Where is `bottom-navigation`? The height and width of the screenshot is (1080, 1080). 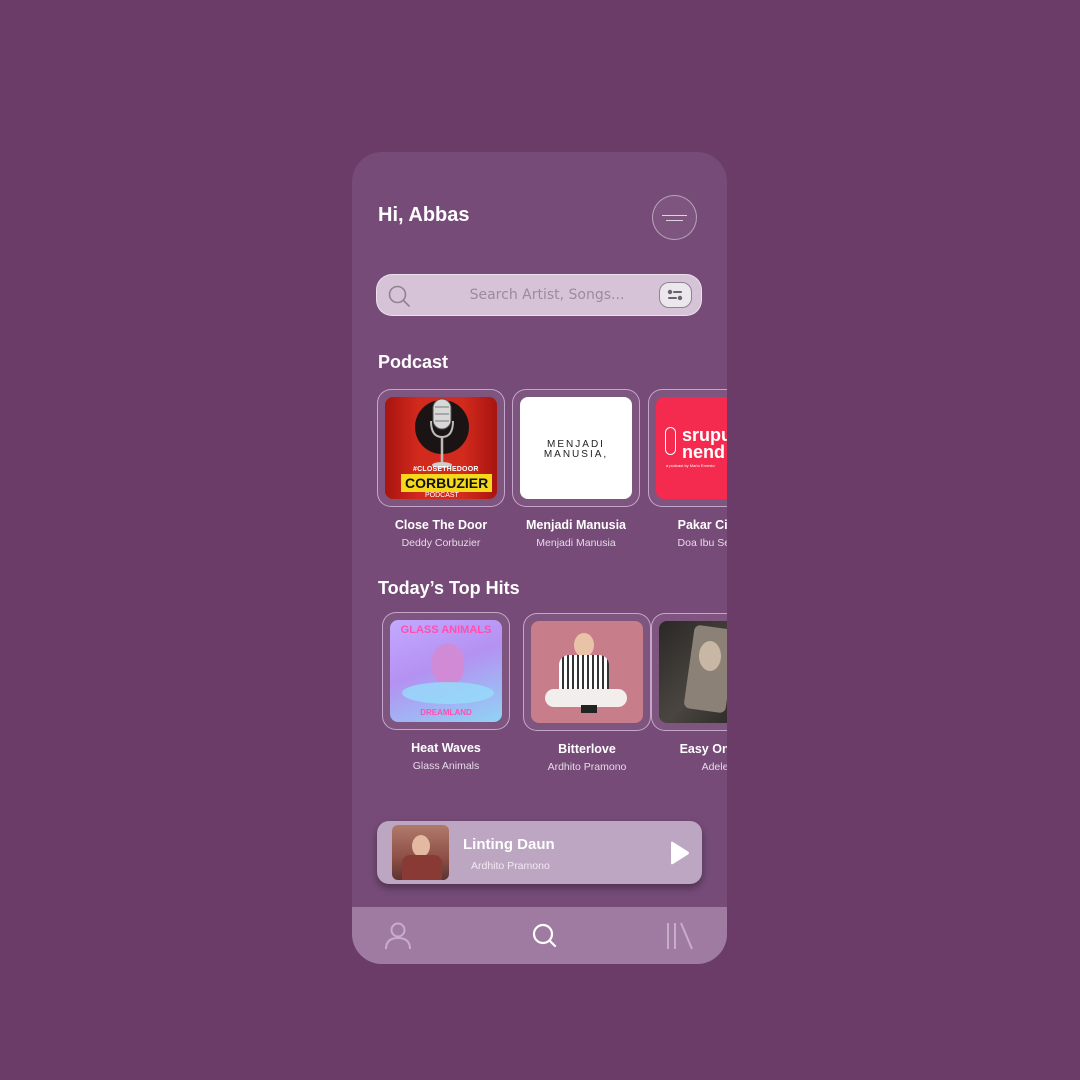
bottom-navigation is located at coordinates (539, 935).